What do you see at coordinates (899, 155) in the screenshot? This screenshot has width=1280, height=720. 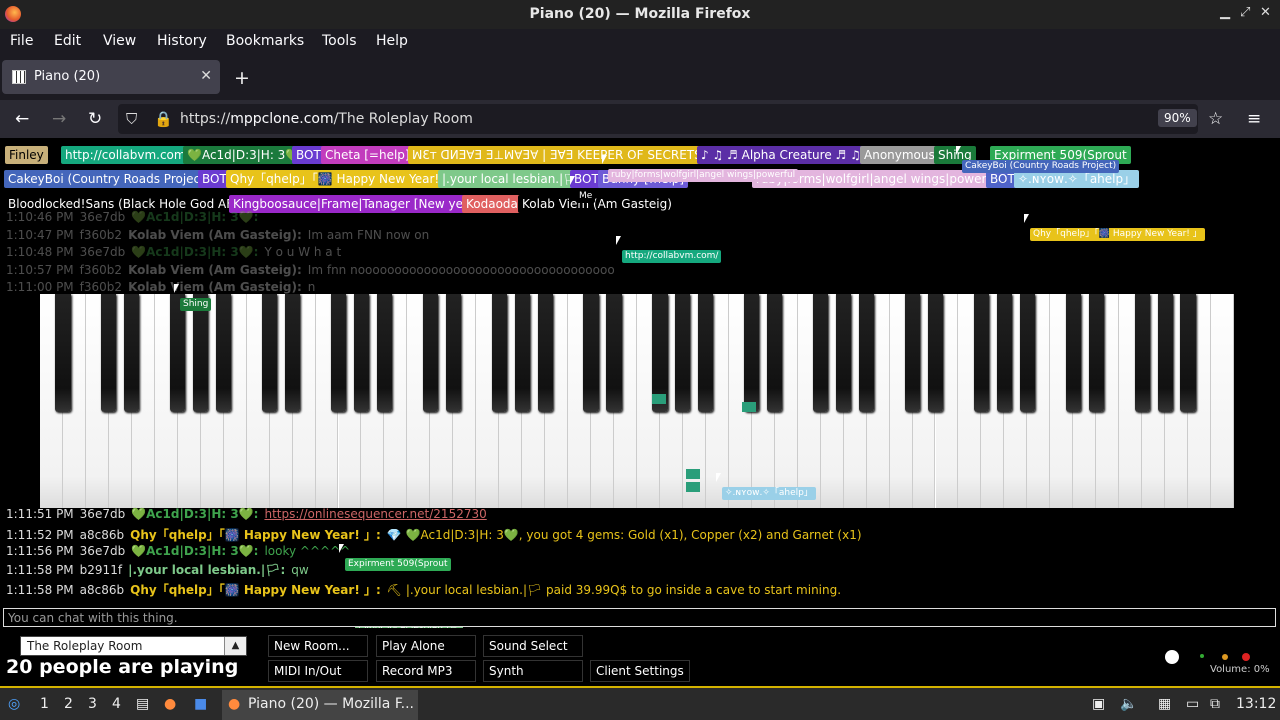 I see `user-tag: Anonymous` at bounding box center [899, 155].